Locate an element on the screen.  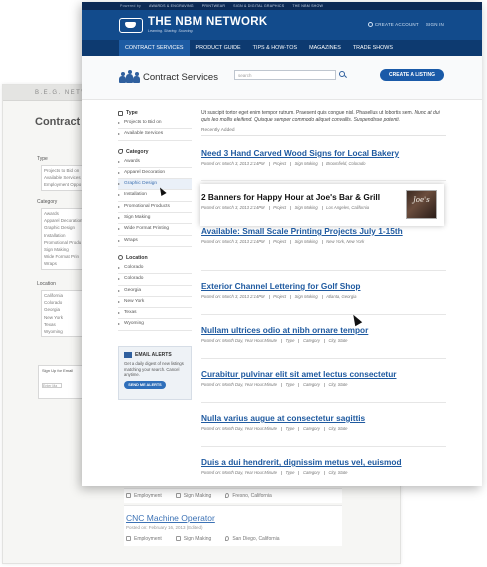
search-icon is located at coordinates (343, 75).